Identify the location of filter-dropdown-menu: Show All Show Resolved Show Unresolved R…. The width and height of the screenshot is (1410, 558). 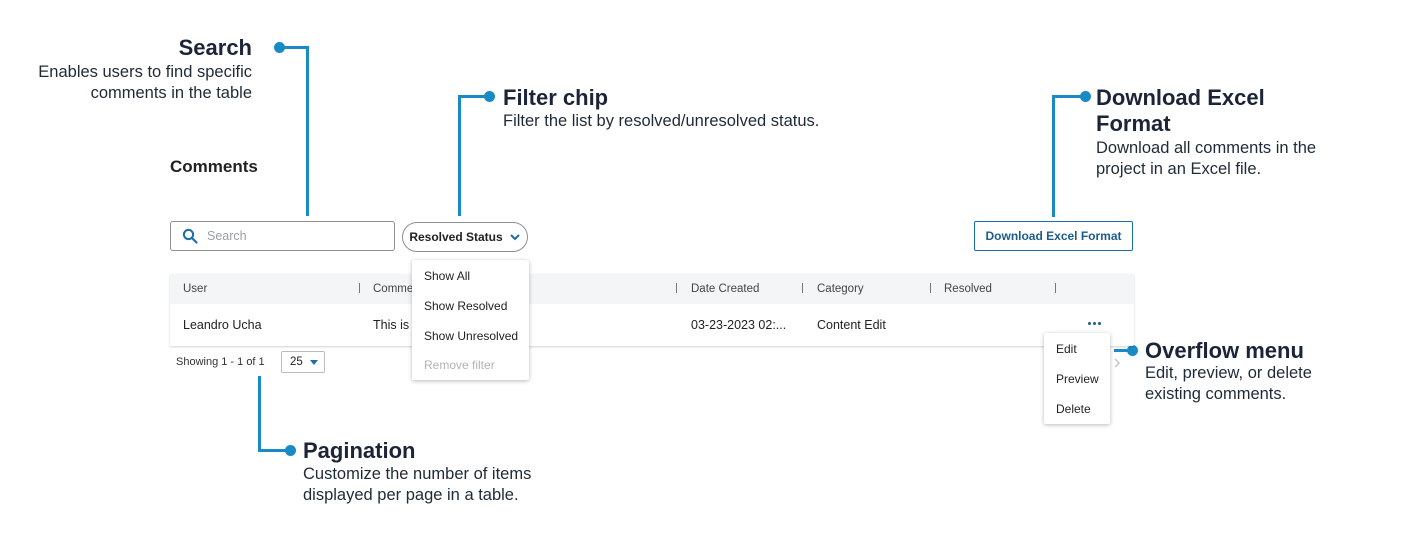
(470, 320).